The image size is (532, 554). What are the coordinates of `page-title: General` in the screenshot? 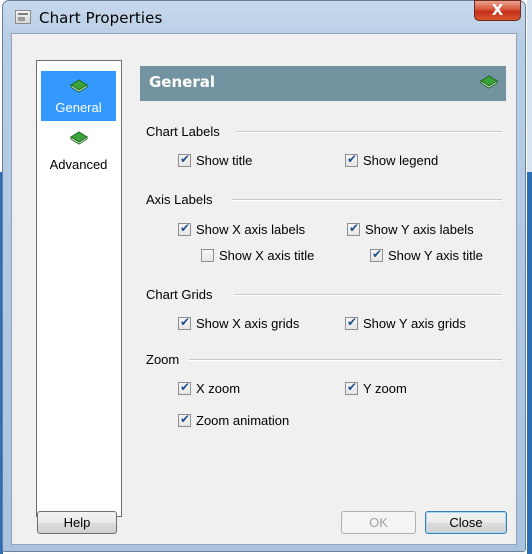 It's located at (182, 82).